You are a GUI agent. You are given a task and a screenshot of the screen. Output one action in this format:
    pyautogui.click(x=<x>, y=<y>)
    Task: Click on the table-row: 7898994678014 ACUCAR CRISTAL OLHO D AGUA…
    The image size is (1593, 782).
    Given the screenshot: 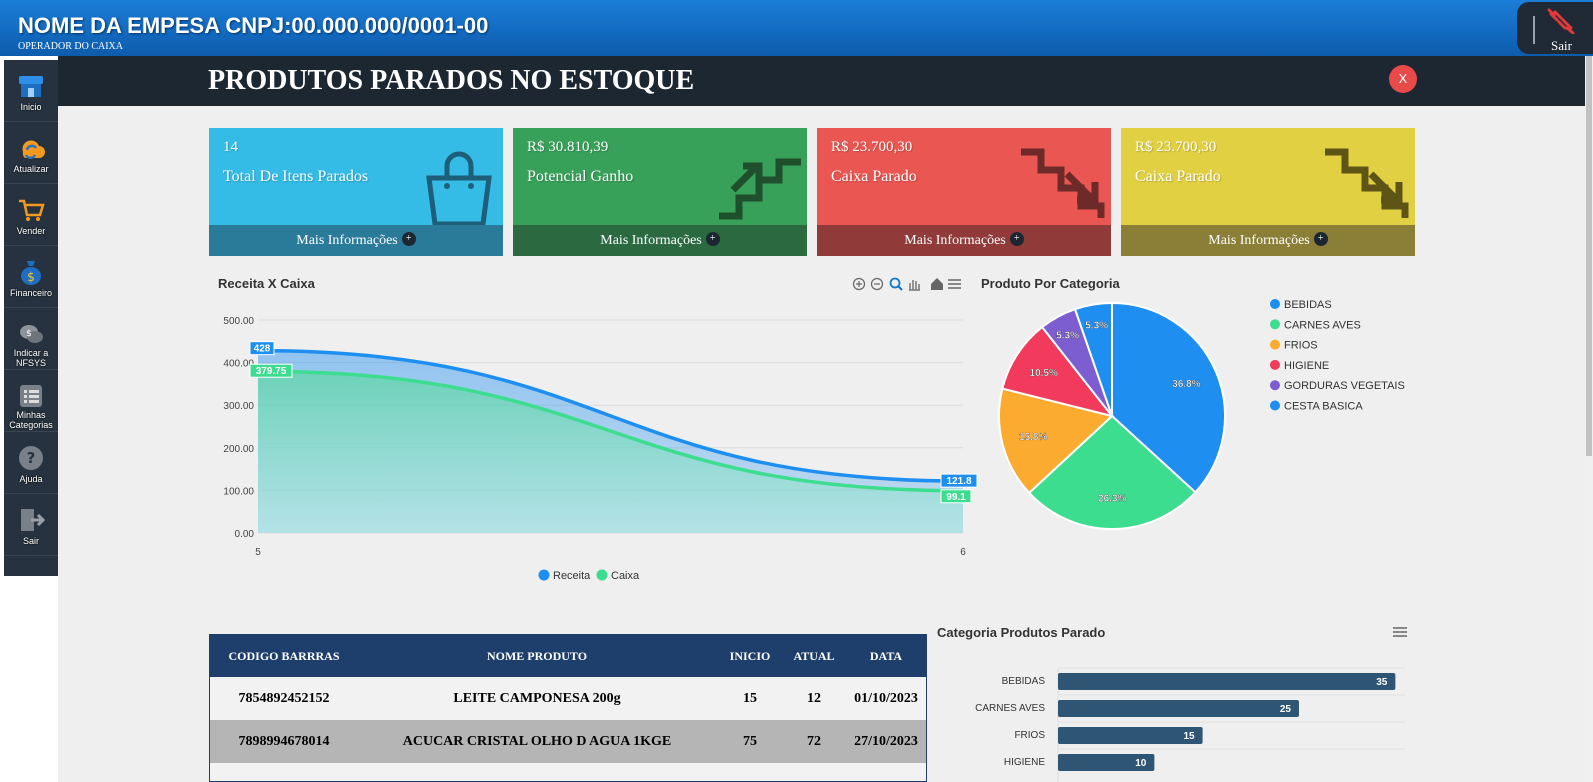 What is the action you would take?
    pyautogui.click(x=568, y=741)
    